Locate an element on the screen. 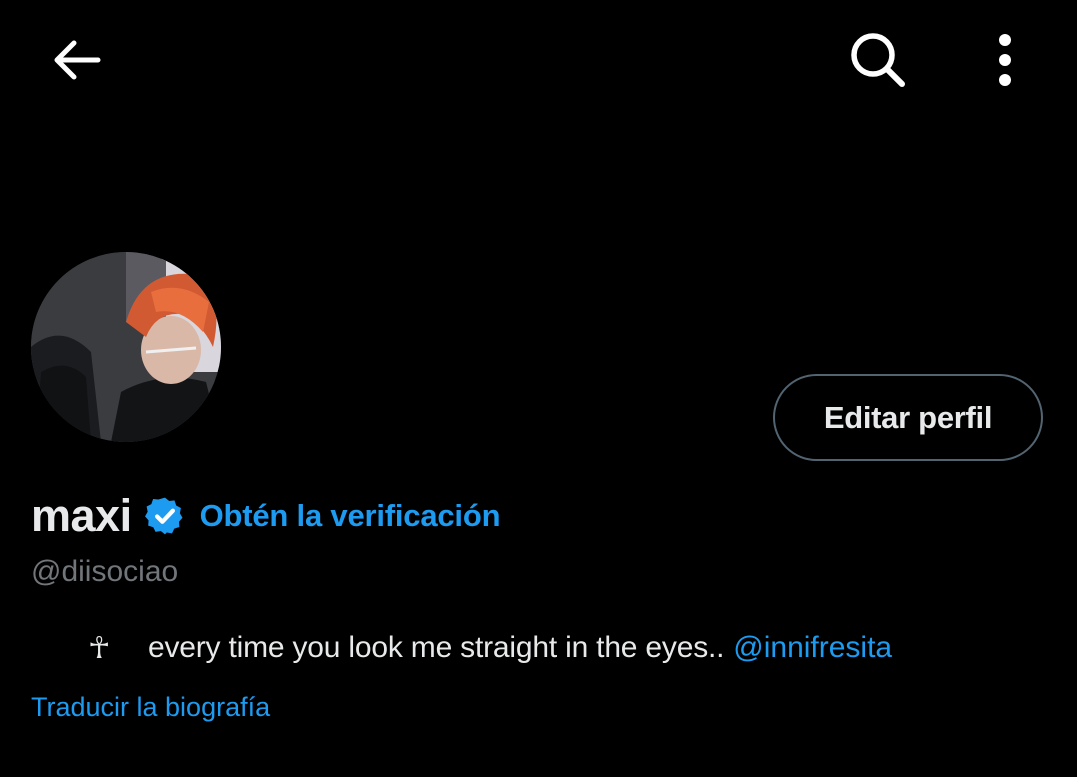 This screenshot has height=777, width=1077. name-row: maxi Obtén la verificación is located at coordinates (266, 516).